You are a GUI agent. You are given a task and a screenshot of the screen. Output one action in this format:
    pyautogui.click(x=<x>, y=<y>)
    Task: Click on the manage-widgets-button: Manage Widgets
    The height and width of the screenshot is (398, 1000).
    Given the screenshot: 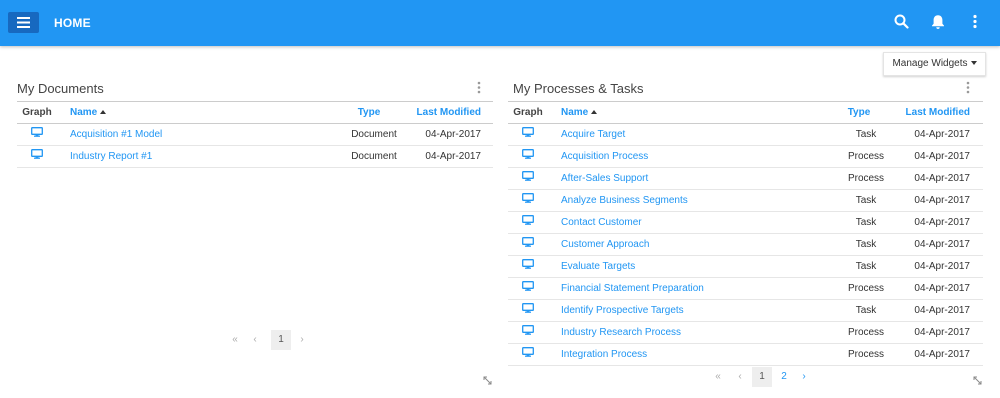 What is the action you would take?
    pyautogui.click(x=934, y=64)
    